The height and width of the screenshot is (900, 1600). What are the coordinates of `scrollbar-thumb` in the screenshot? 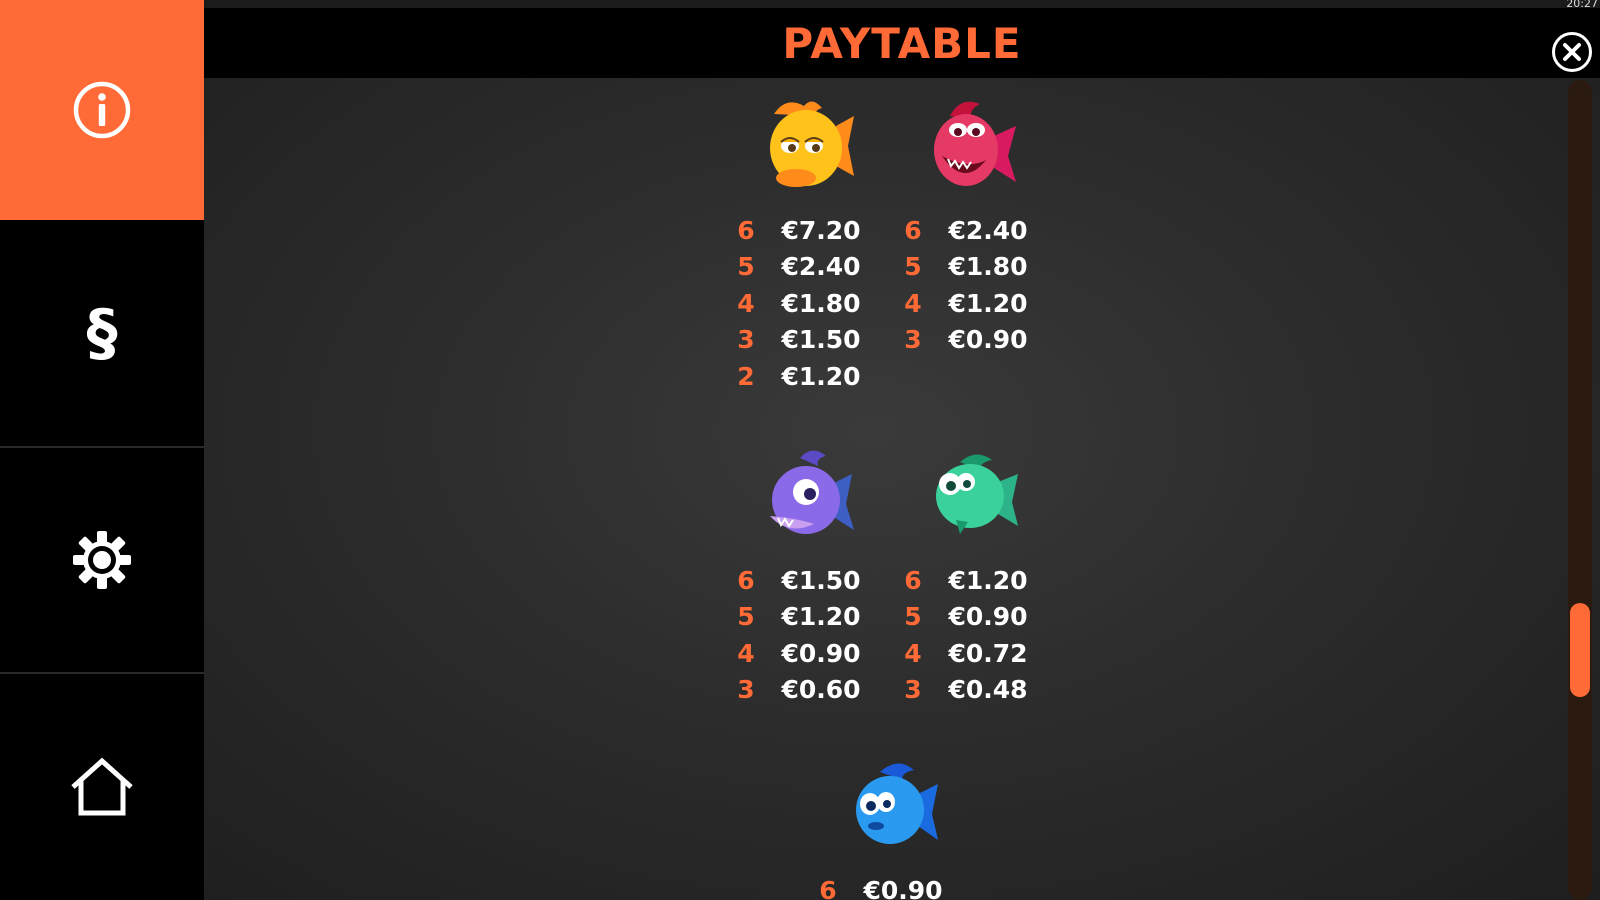 It's located at (1580, 650).